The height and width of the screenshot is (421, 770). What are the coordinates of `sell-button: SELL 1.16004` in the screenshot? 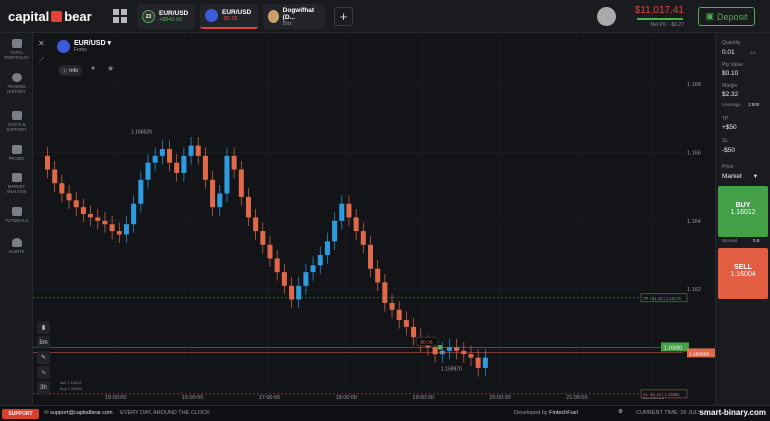 It's located at (743, 273).